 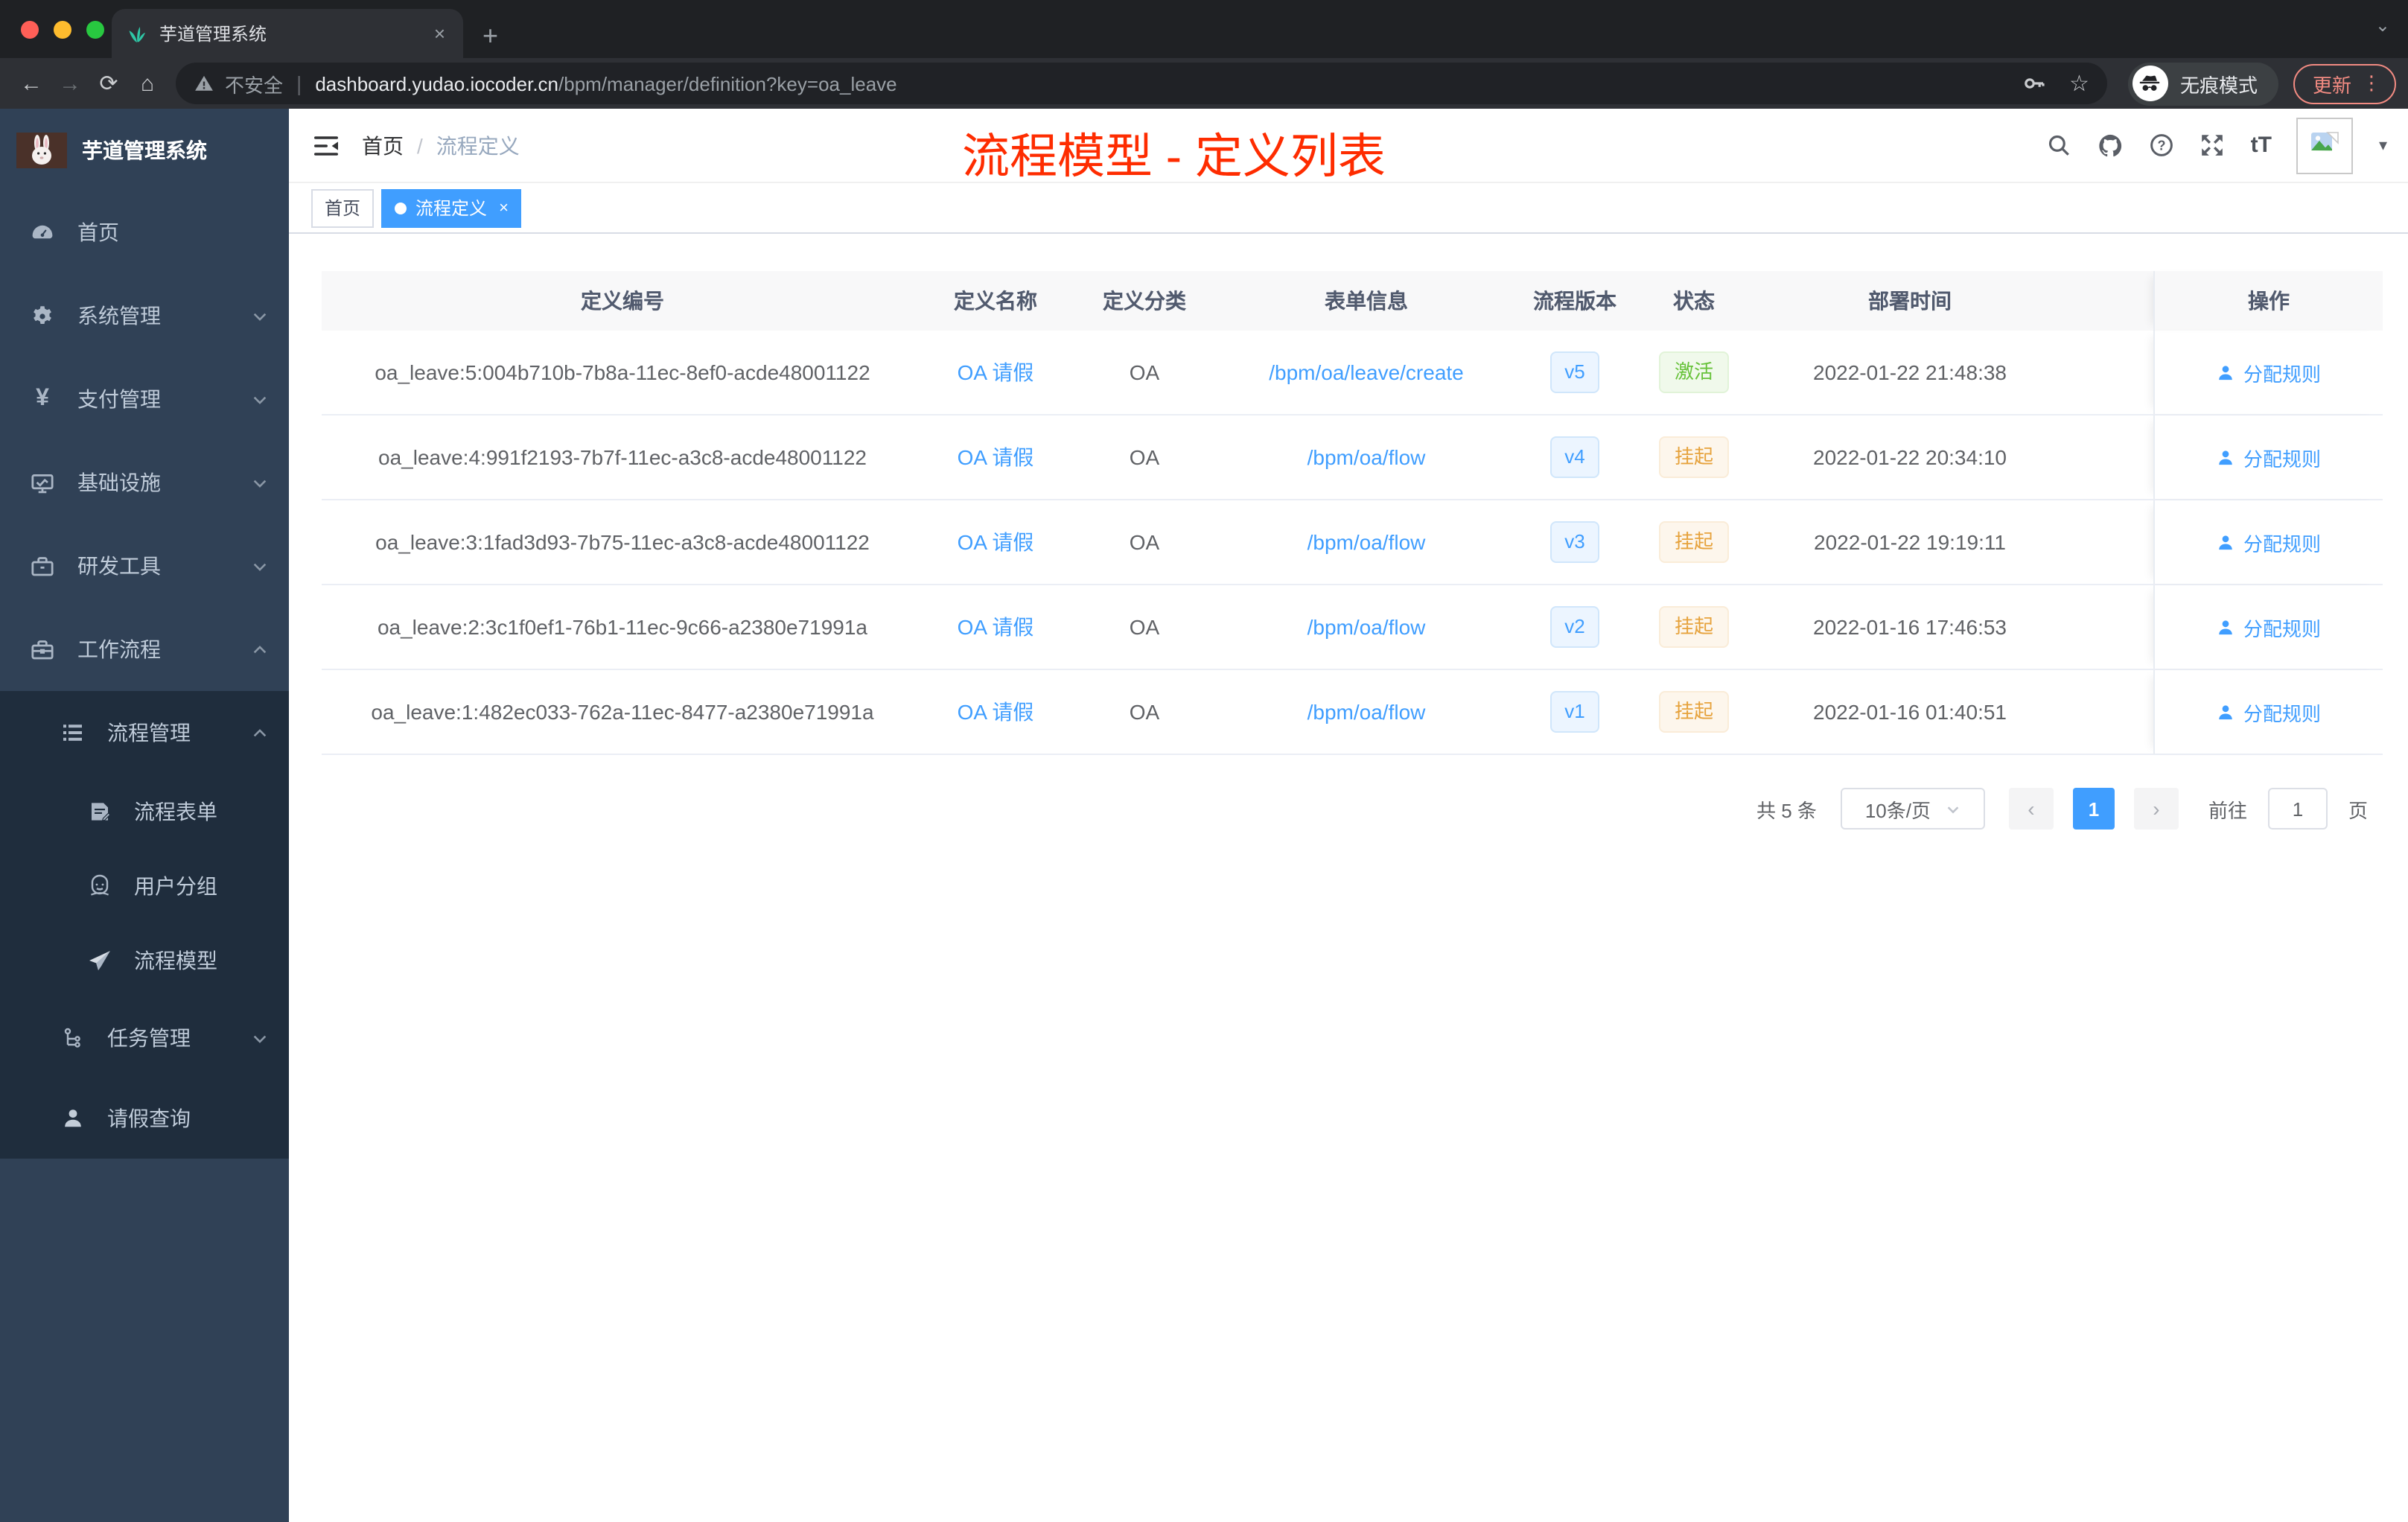 I want to click on tab-close-icon: ×, so click(x=439, y=33).